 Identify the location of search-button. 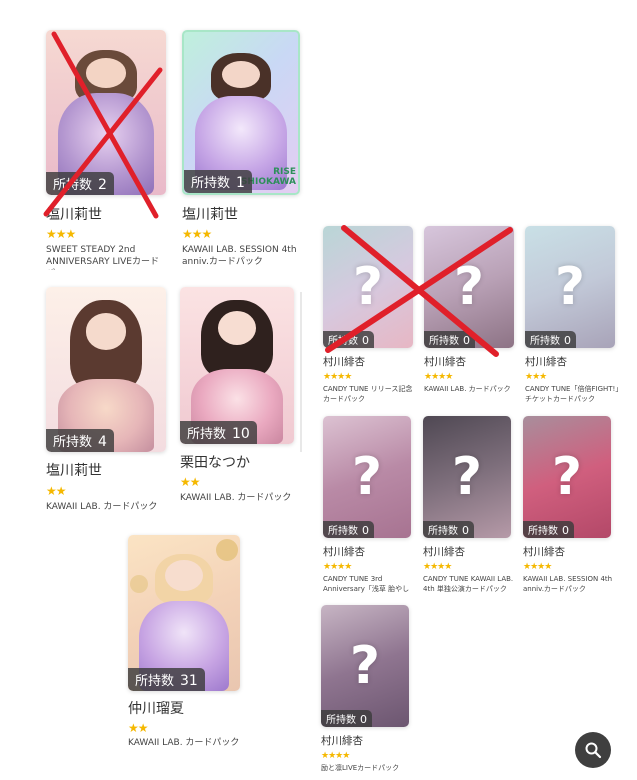
(593, 750).